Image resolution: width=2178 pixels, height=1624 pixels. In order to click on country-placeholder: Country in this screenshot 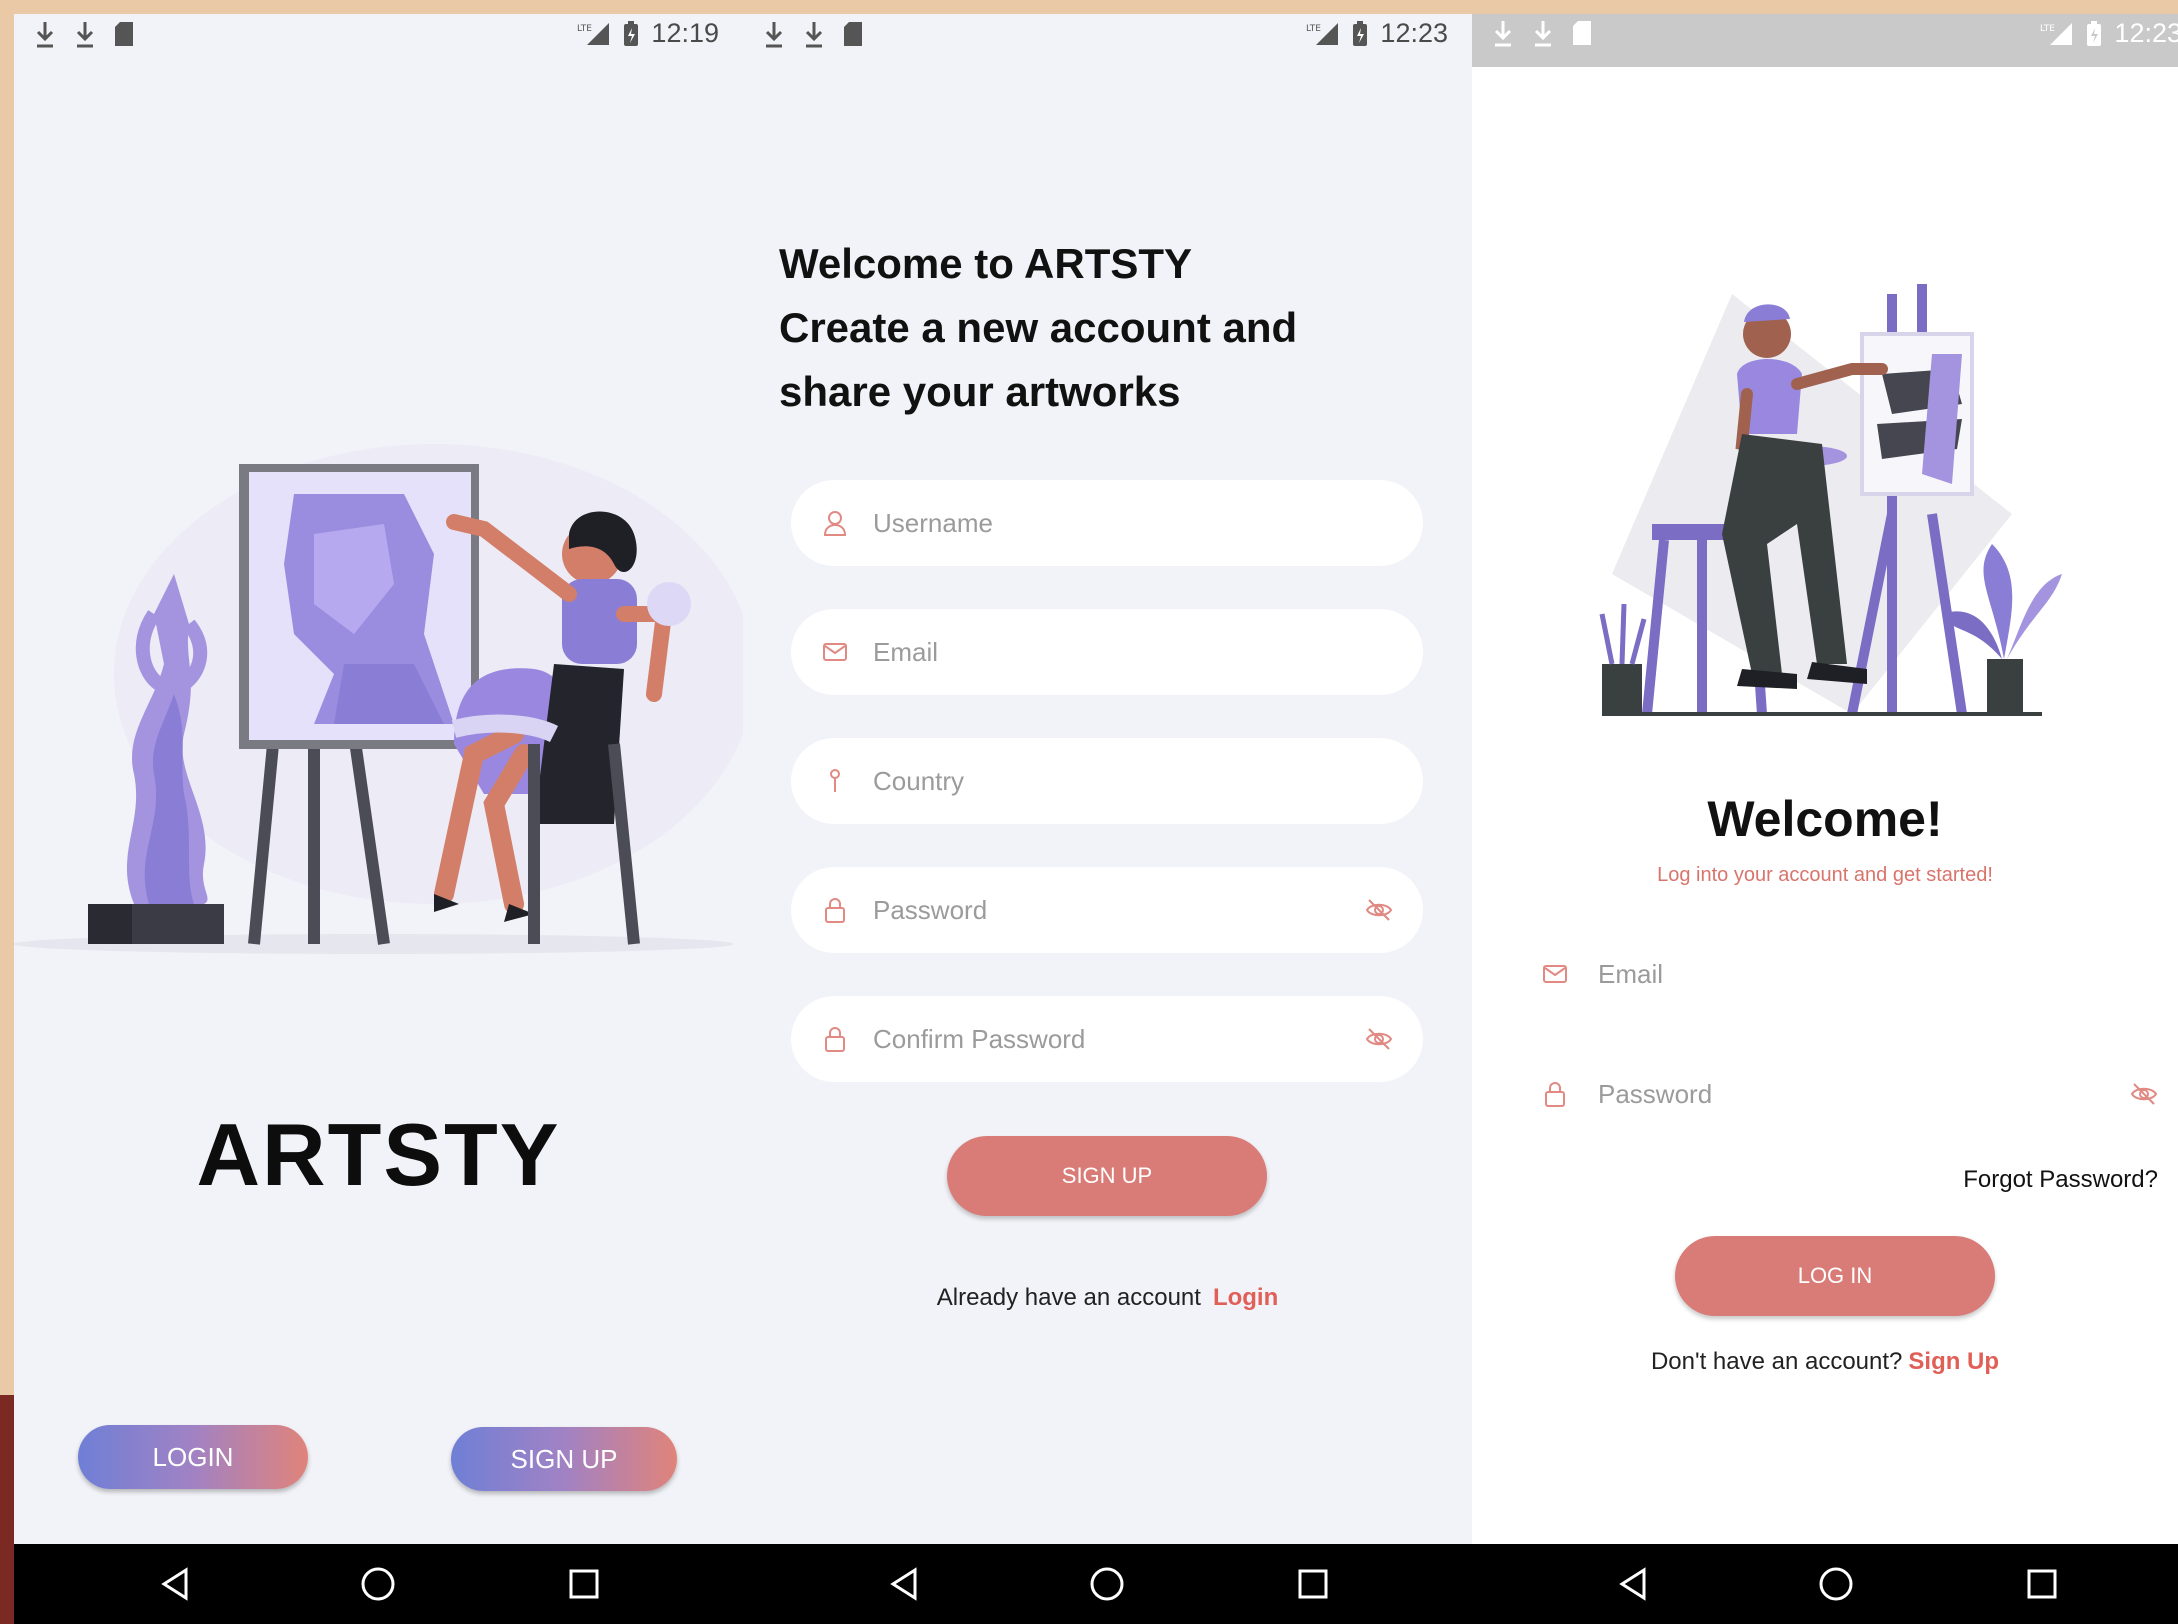, I will do `click(919, 780)`.